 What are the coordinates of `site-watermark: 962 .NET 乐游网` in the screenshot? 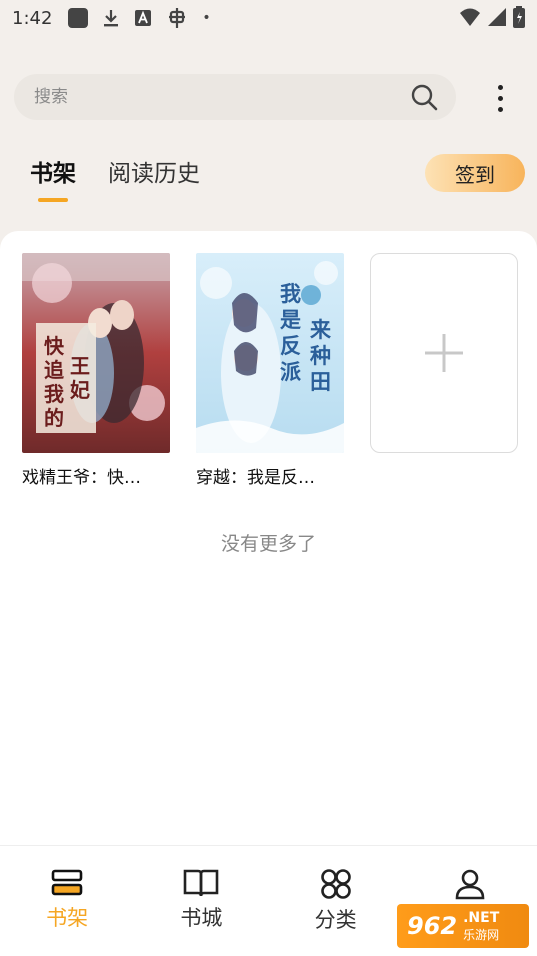 It's located at (463, 926).